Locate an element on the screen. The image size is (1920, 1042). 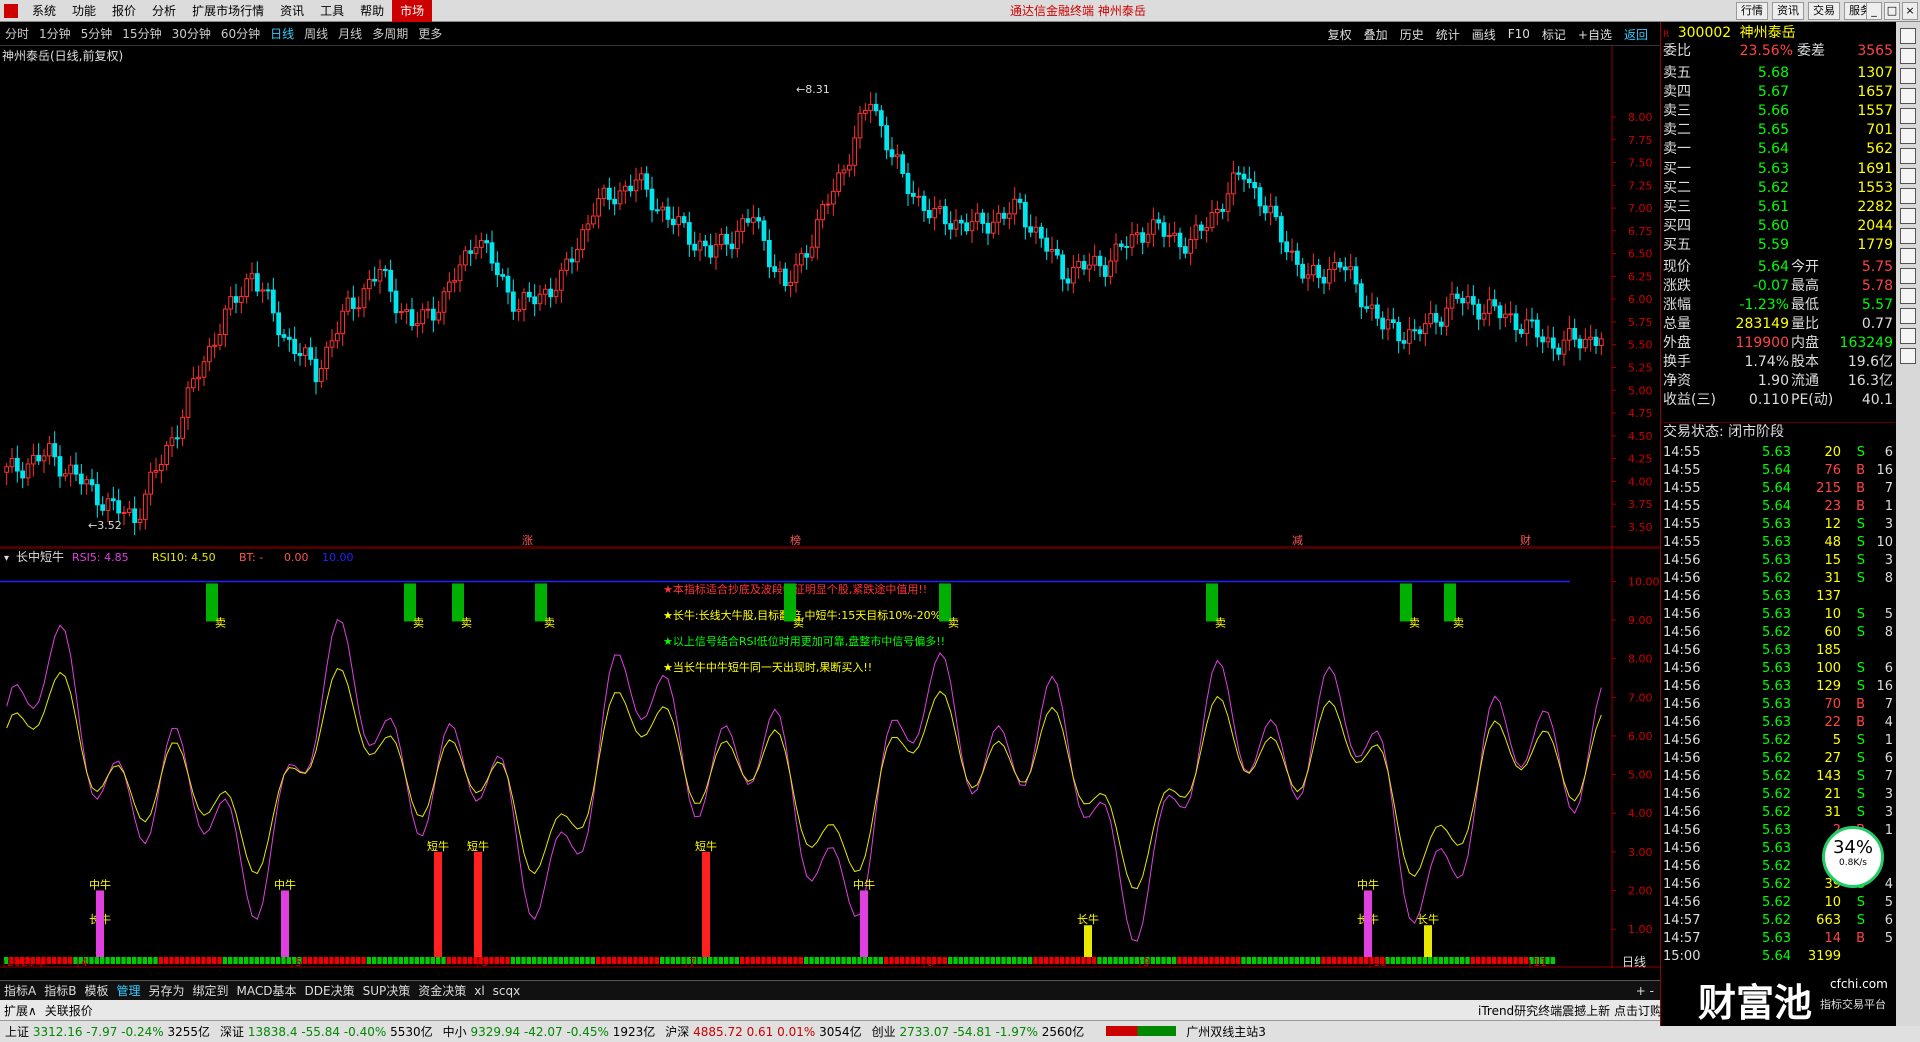
period-daily: 日线 is located at coordinates (282, 33).